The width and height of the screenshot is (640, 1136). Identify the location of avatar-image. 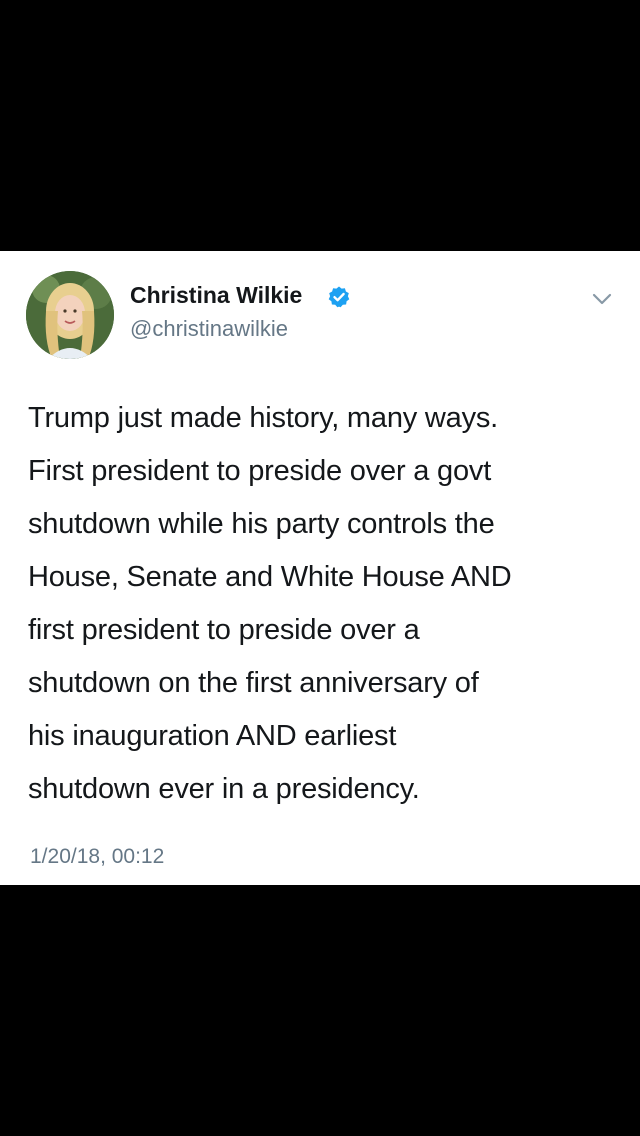
(70, 315).